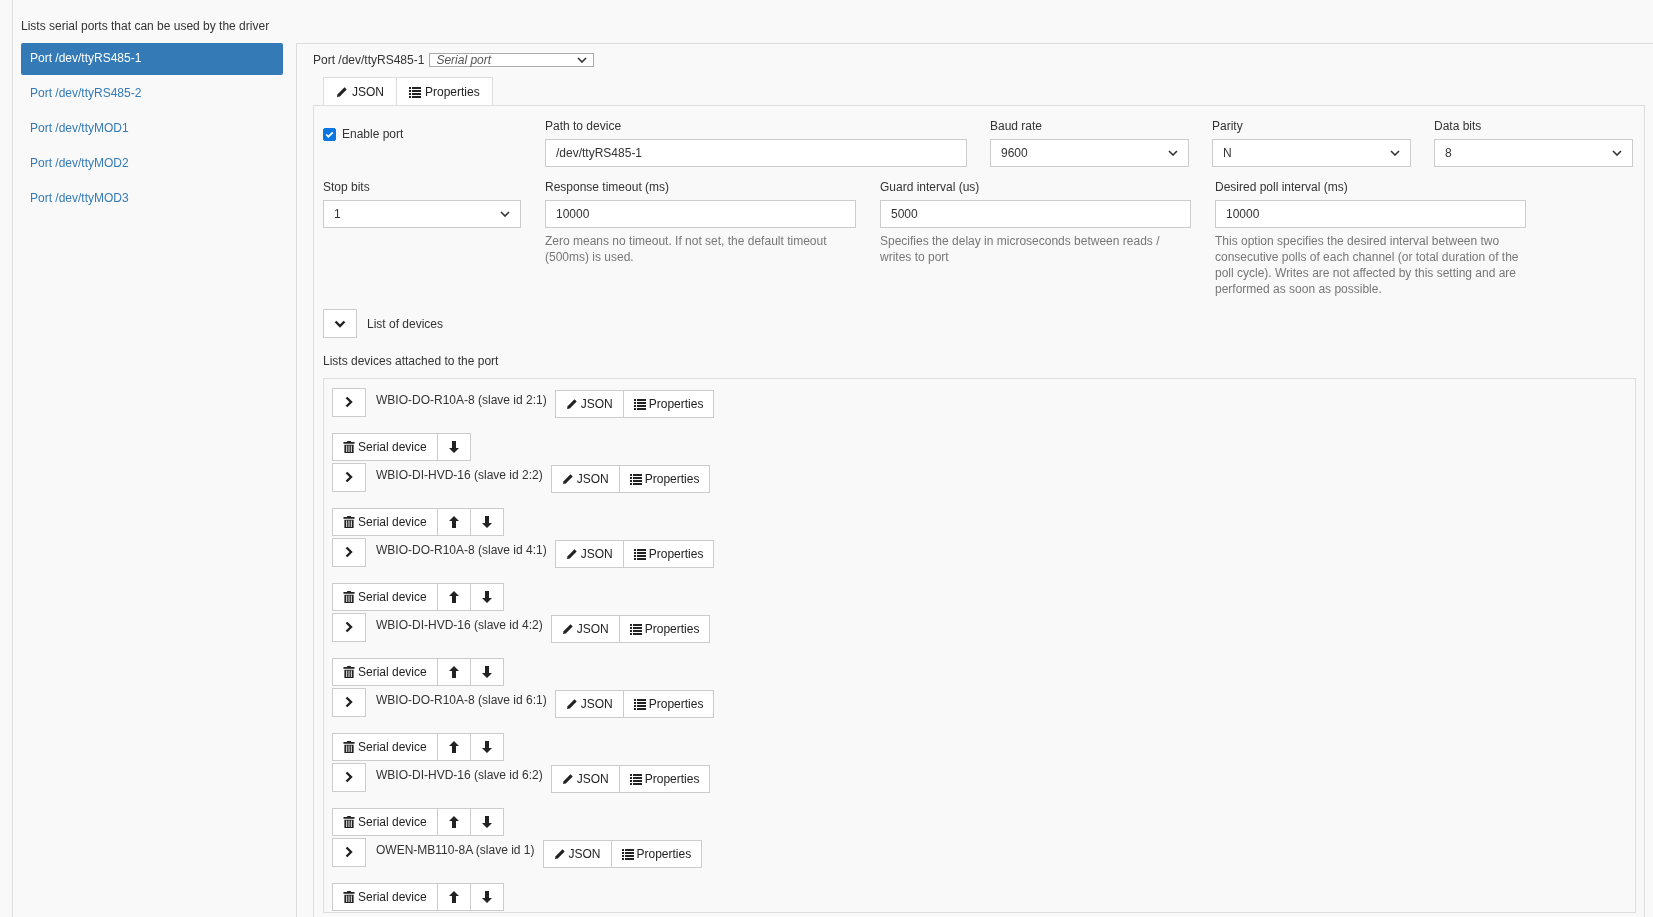 The image size is (1653, 917). What do you see at coordinates (1458, 126) in the screenshot?
I see `field-label: Data bits` at bounding box center [1458, 126].